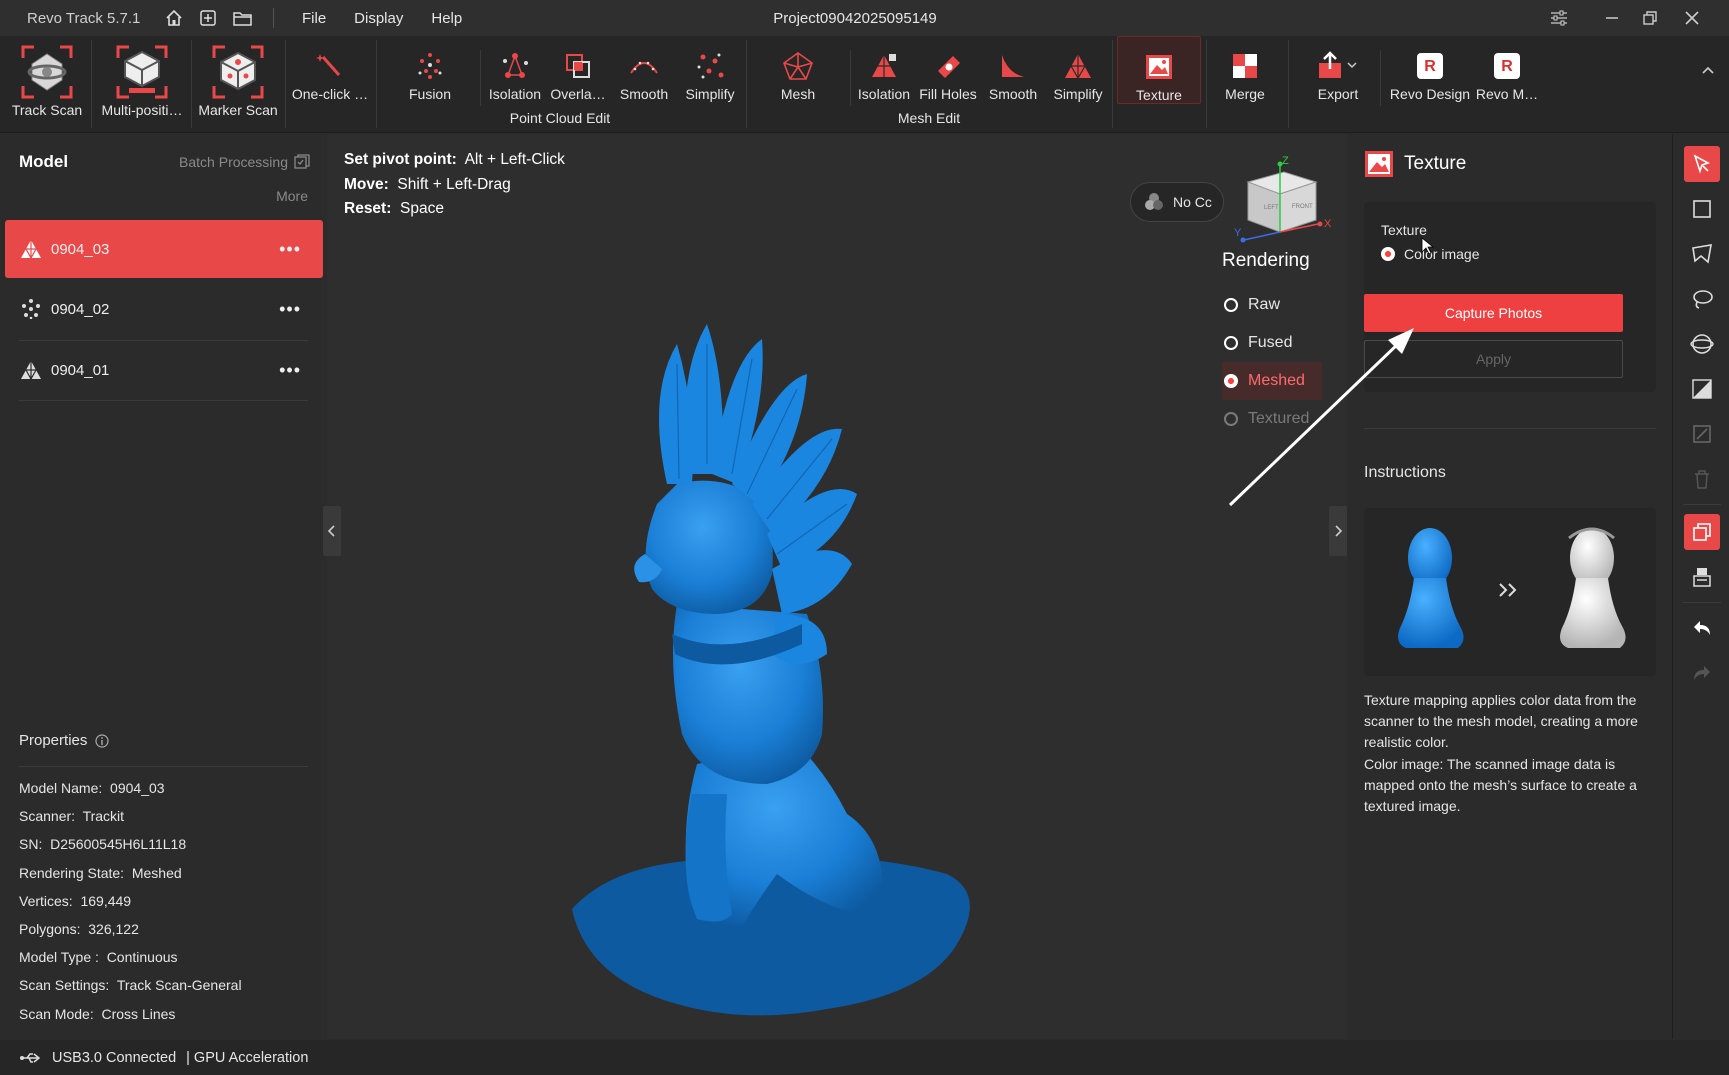  What do you see at coordinates (948, 66) in the screenshot?
I see `fill-holes-icon` at bounding box center [948, 66].